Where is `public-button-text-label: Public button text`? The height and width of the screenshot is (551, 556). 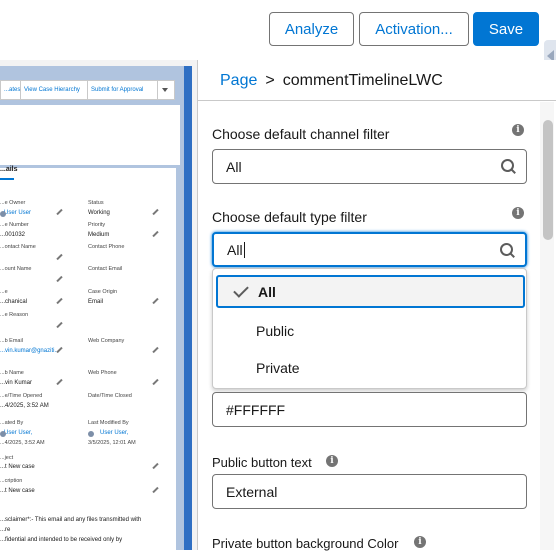 public-button-text-label: Public button text is located at coordinates (262, 462).